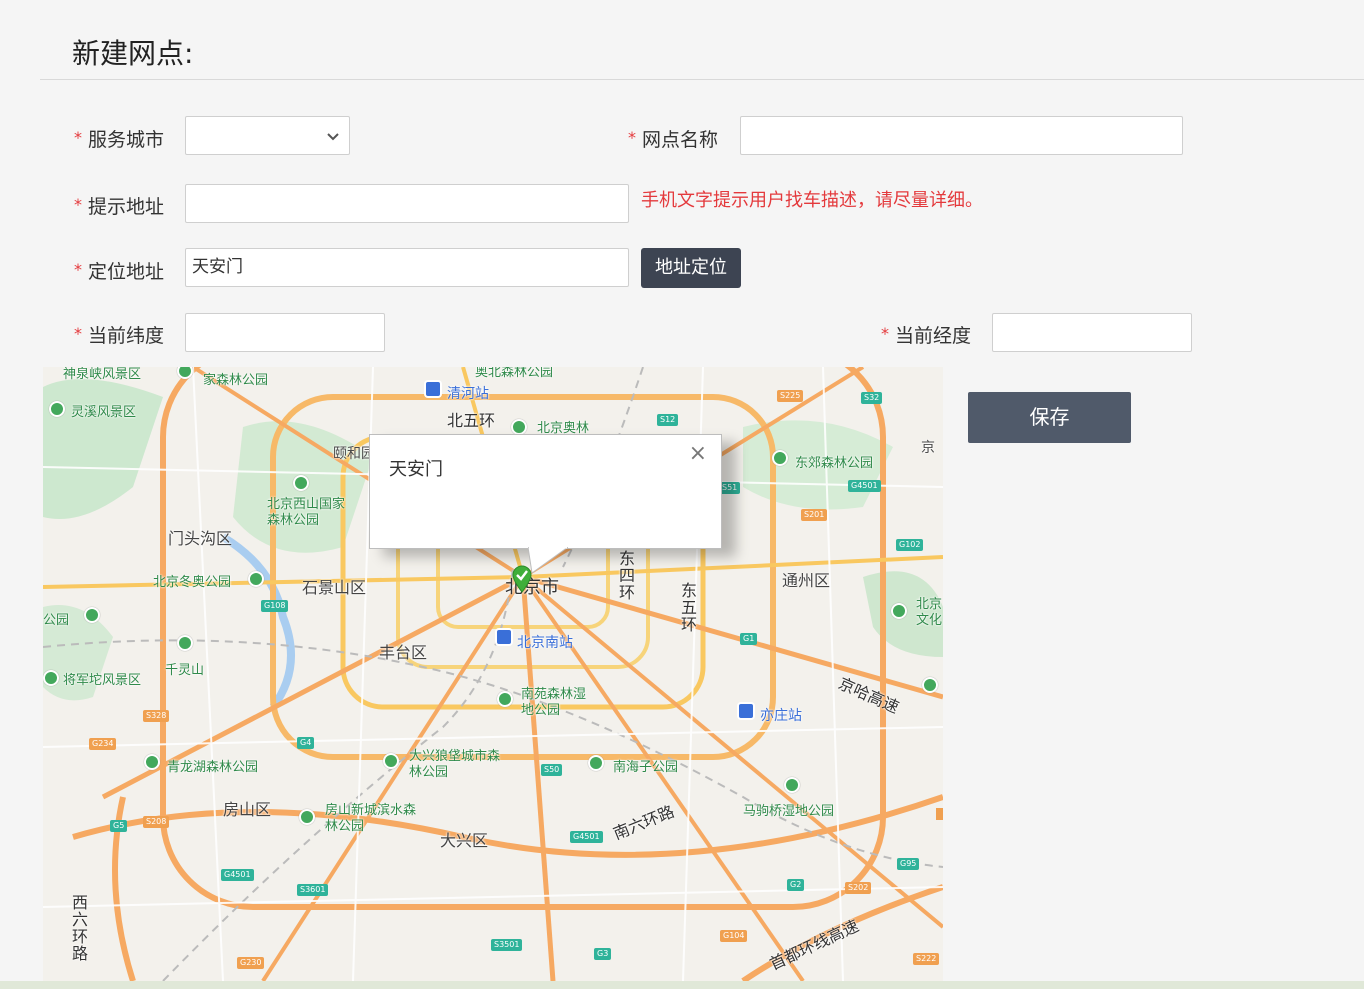 This screenshot has height=989, width=1364. I want to click on latitude-input, so click(285, 332).